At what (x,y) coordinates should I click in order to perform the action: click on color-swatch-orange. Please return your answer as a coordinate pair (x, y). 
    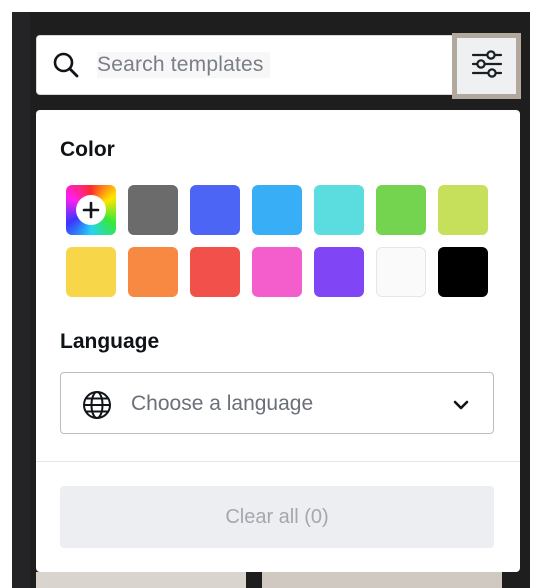
    Looking at the image, I should click on (153, 272).